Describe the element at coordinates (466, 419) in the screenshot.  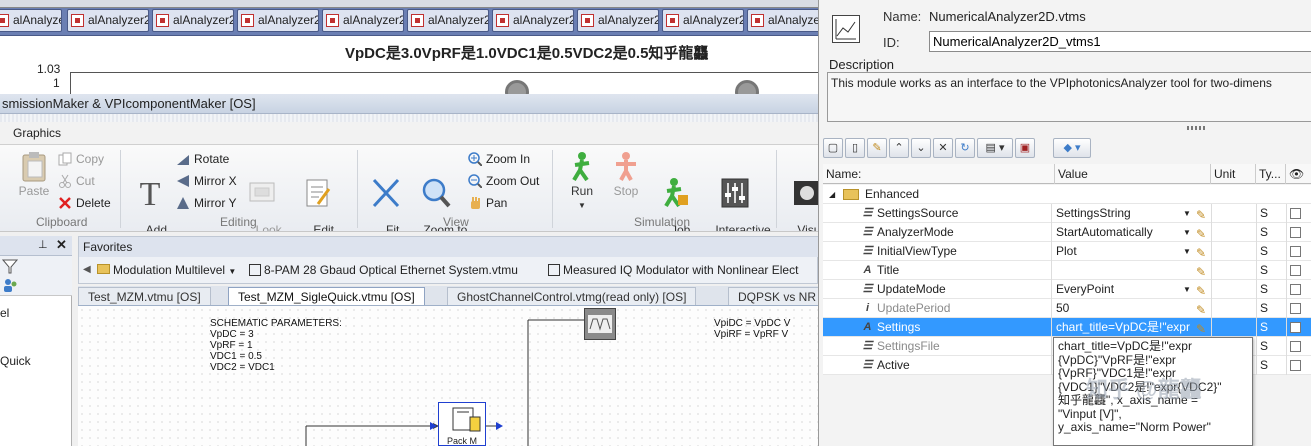
I see `modulator-icon` at that location.